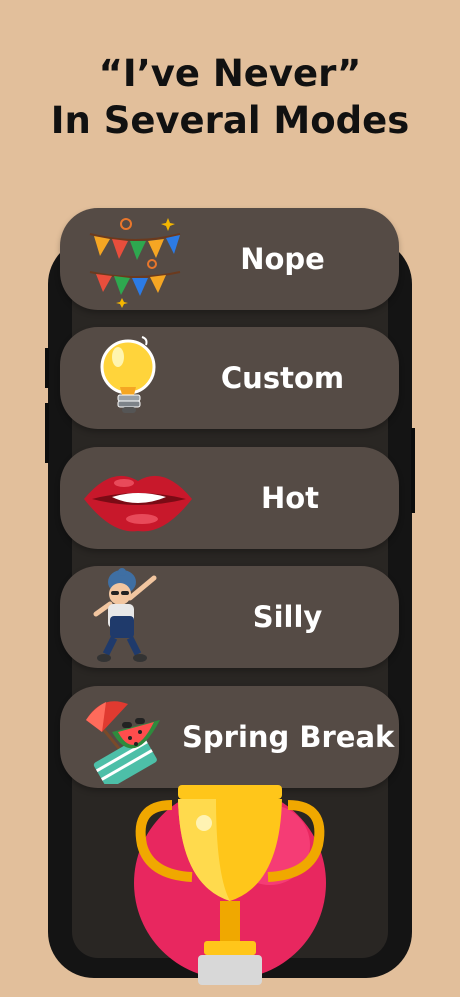 The height and width of the screenshot is (997, 460). What do you see at coordinates (230, 885) in the screenshot?
I see `trophy-icon` at bounding box center [230, 885].